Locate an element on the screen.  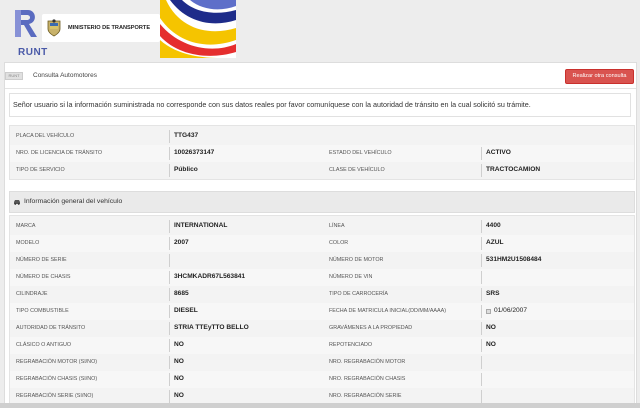
horizontal-scrollbar is located at coordinates (320, 405).